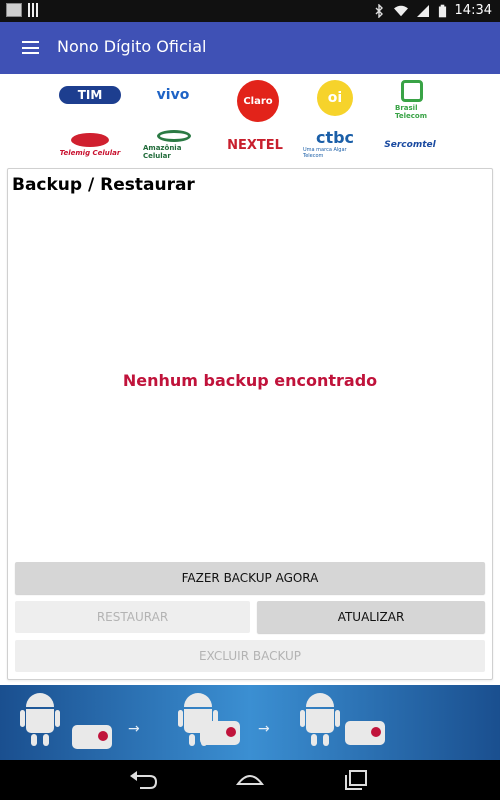  I want to click on ad-banner: → →, so click(250, 722).